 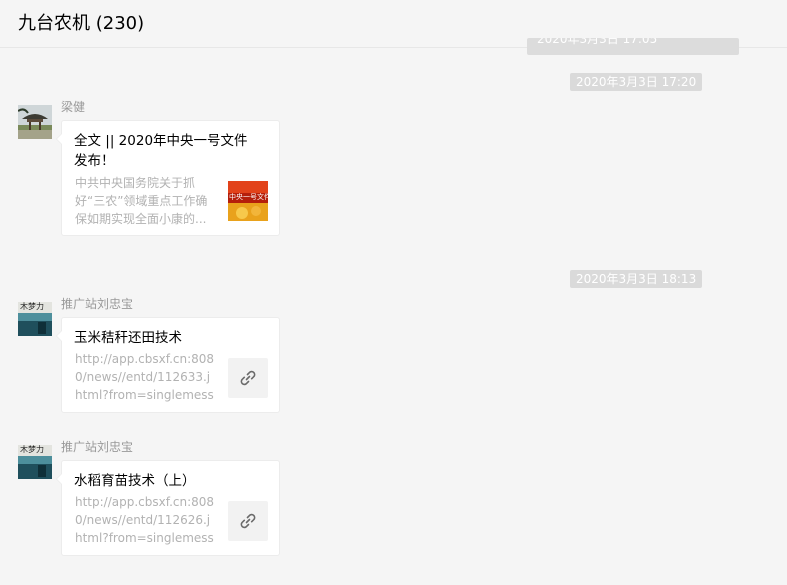 What do you see at coordinates (128, 338) in the screenshot?
I see `link-title: 玉米秸秆还田技术` at bounding box center [128, 338].